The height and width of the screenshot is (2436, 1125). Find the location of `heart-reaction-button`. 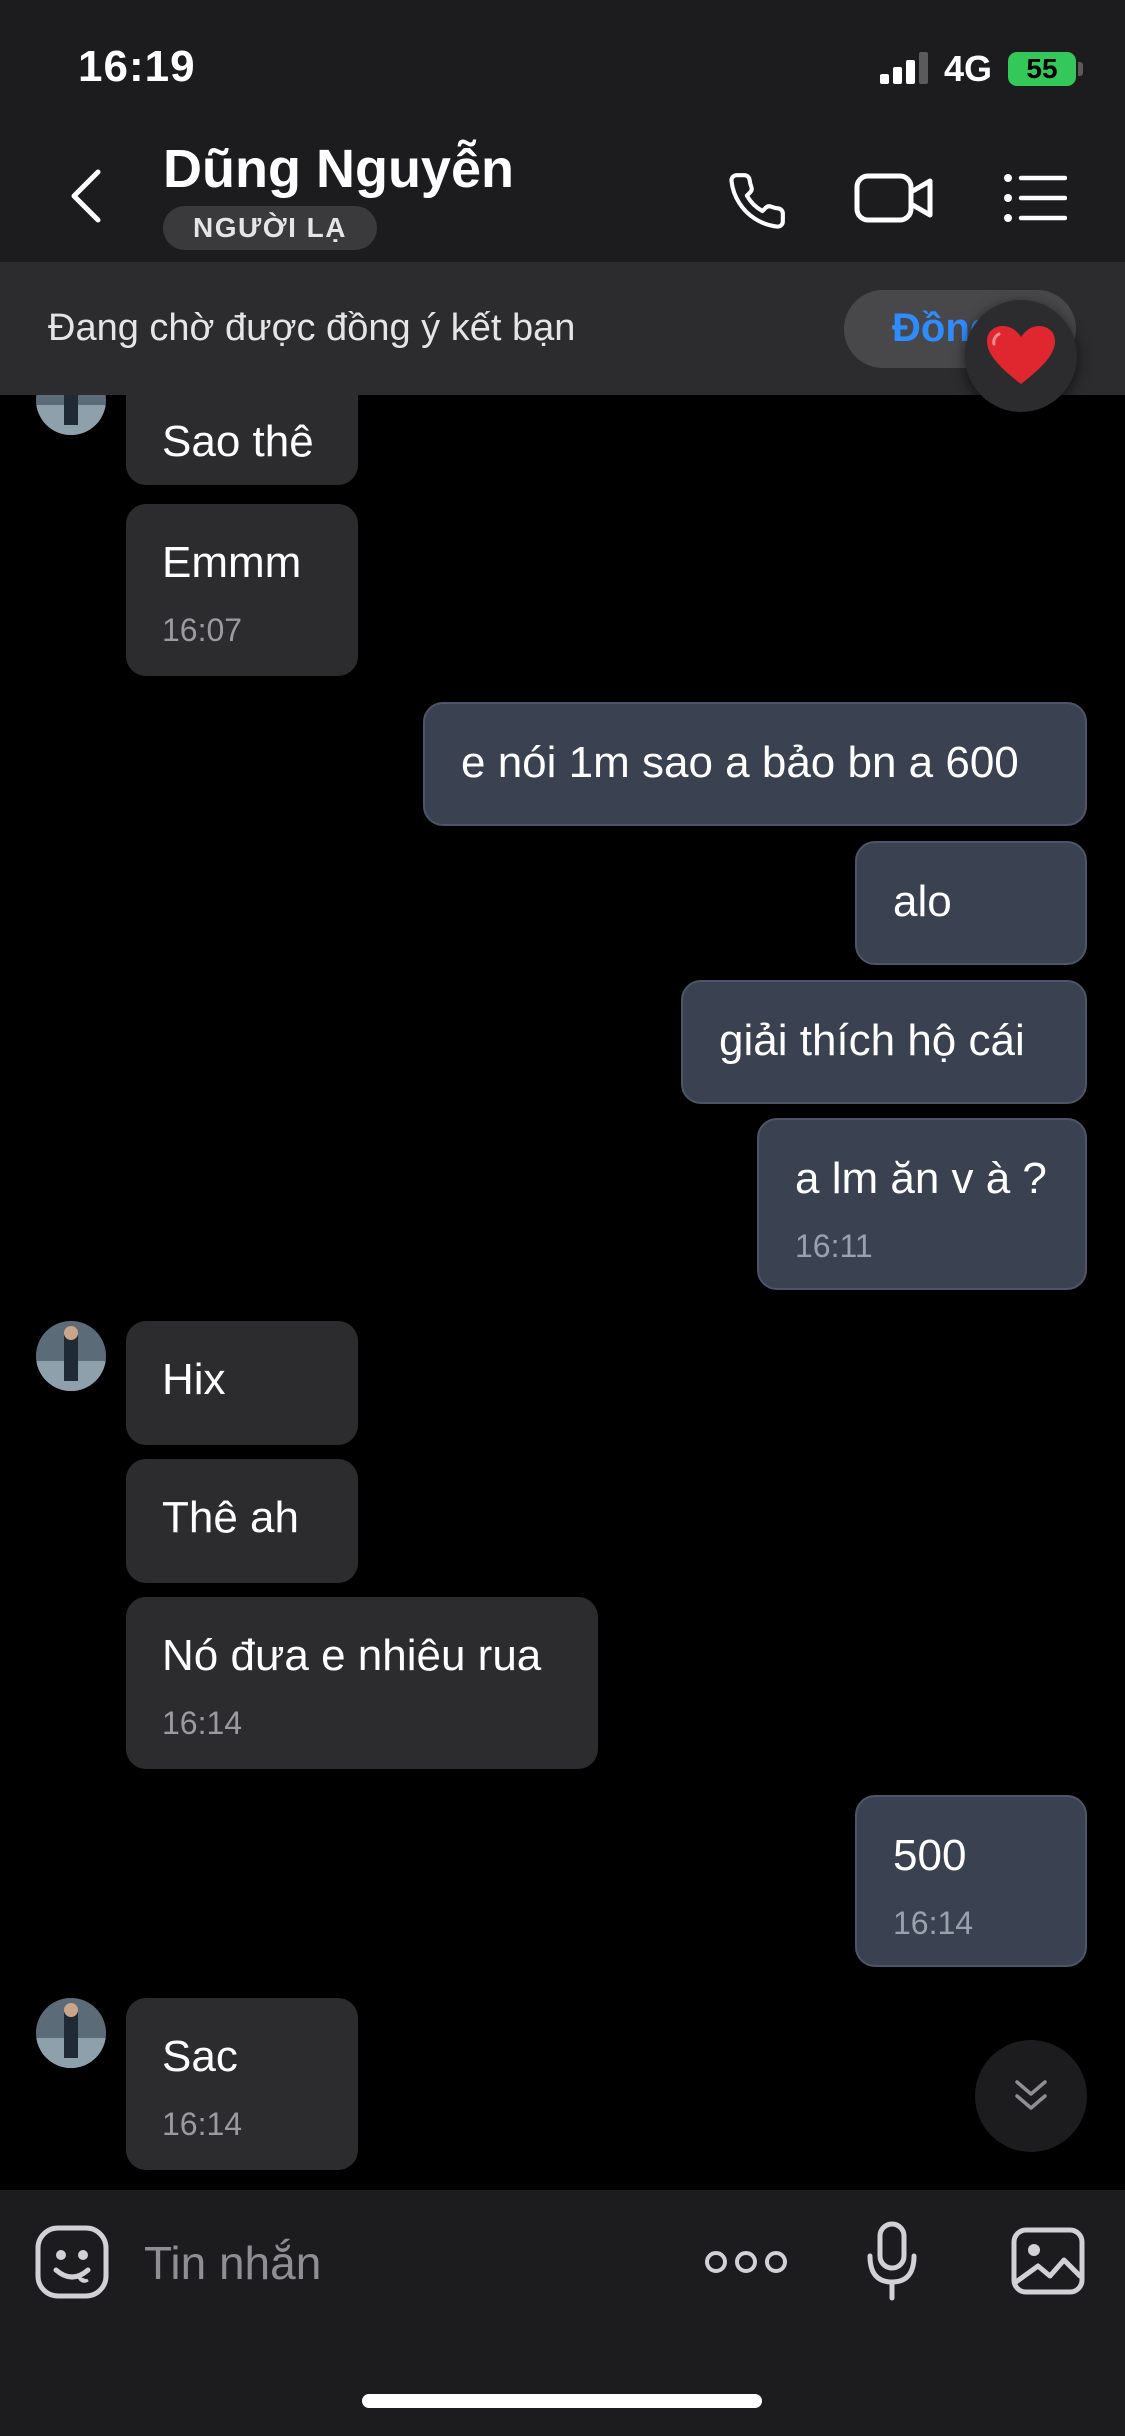

heart-reaction-button is located at coordinates (1021, 356).